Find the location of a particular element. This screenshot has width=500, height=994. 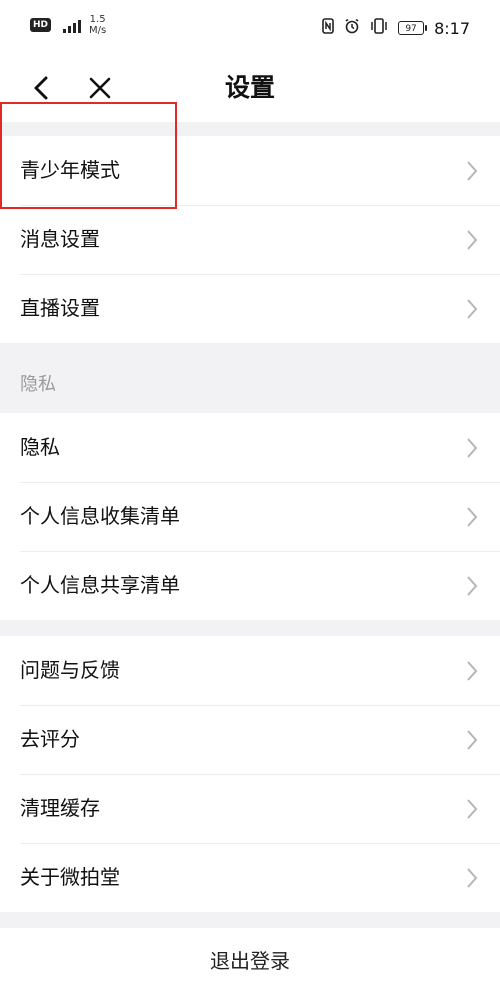

logout-label: 退出登录 is located at coordinates (250, 961).